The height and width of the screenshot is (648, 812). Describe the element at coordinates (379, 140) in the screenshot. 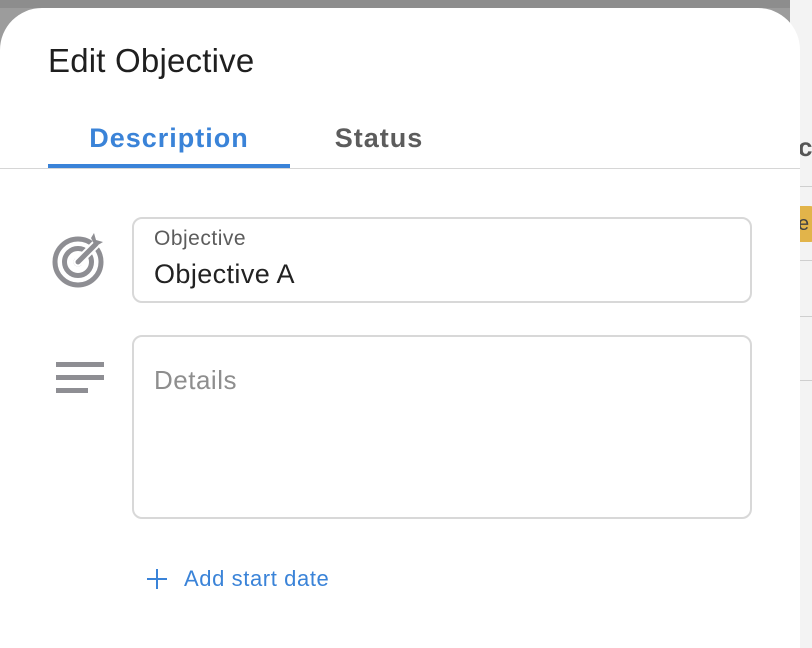

I see `tab-status: Status` at that location.